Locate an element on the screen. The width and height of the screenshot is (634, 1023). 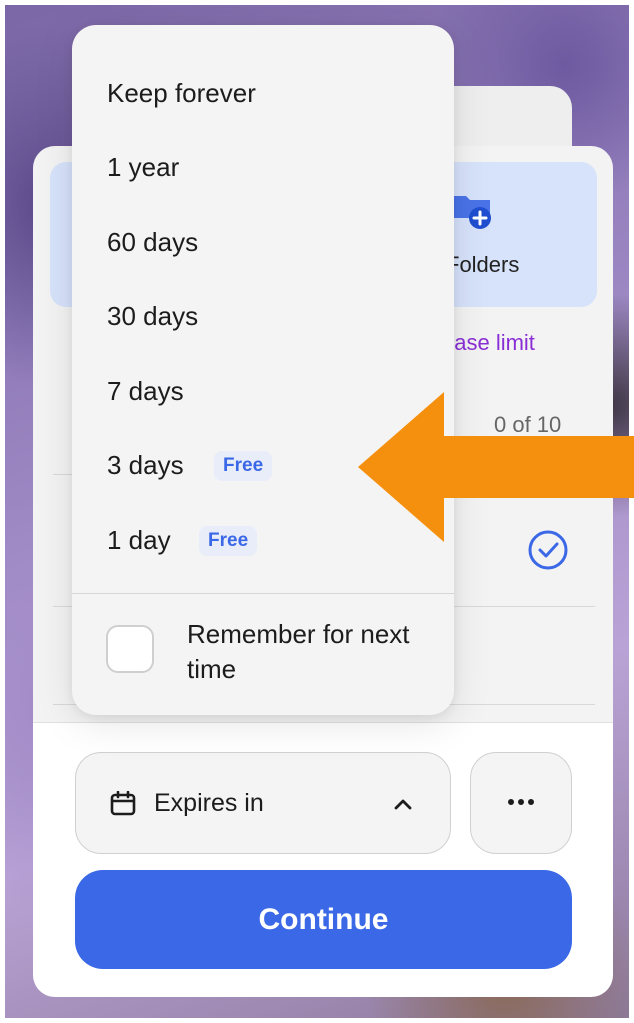
expires-in-button: Expires in is located at coordinates (263, 803).